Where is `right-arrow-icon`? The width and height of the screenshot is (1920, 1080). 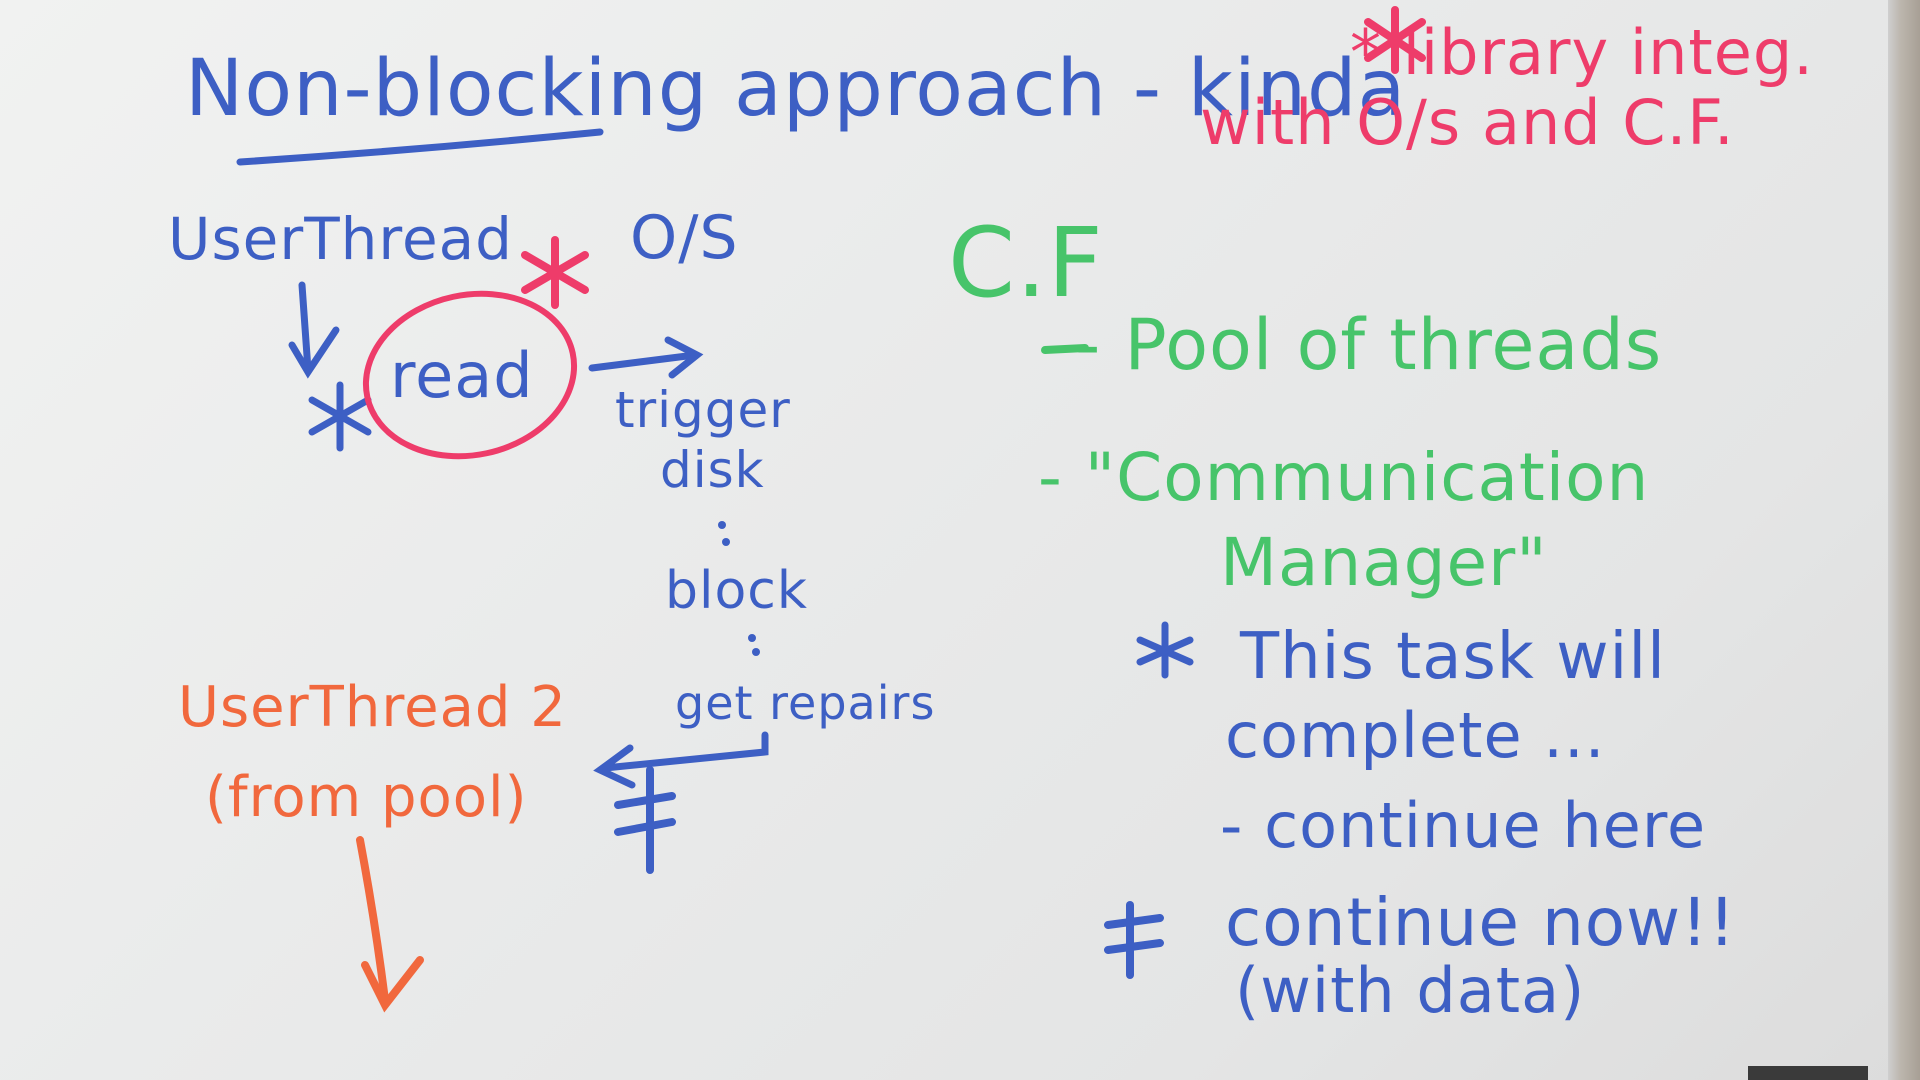
right-arrow-icon is located at coordinates (646, 357).